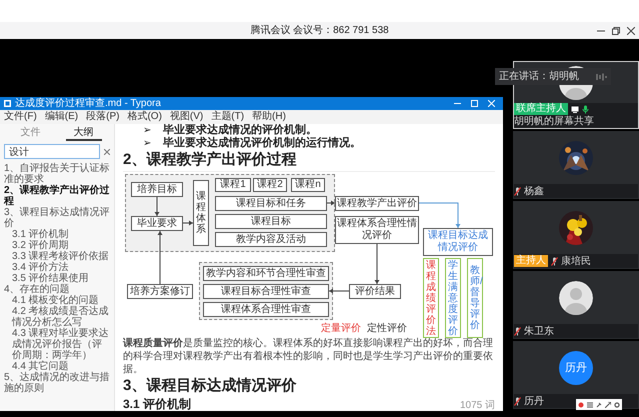 This screenshot has width=639, height=417. I want to click on flowchart-node: 教学内容及活动, so click(271, 239).